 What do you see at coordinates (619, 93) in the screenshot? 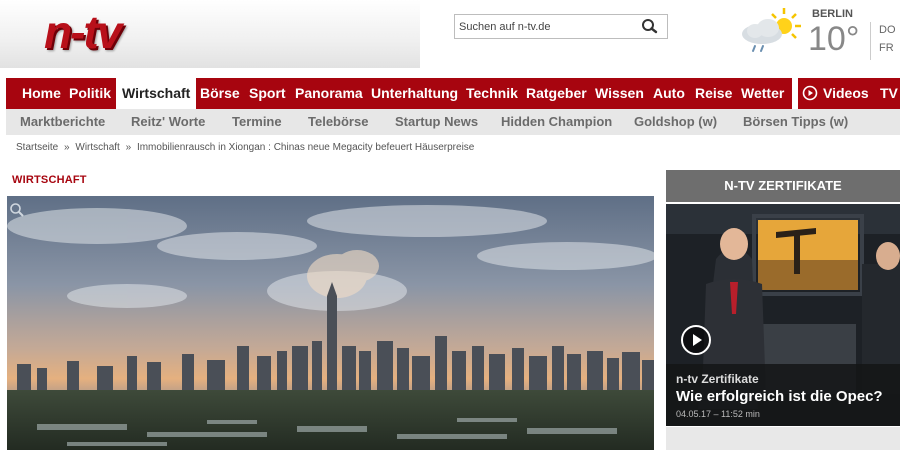
I see `nav-item-wissen: Wissen` at bounding box center [619, 93].